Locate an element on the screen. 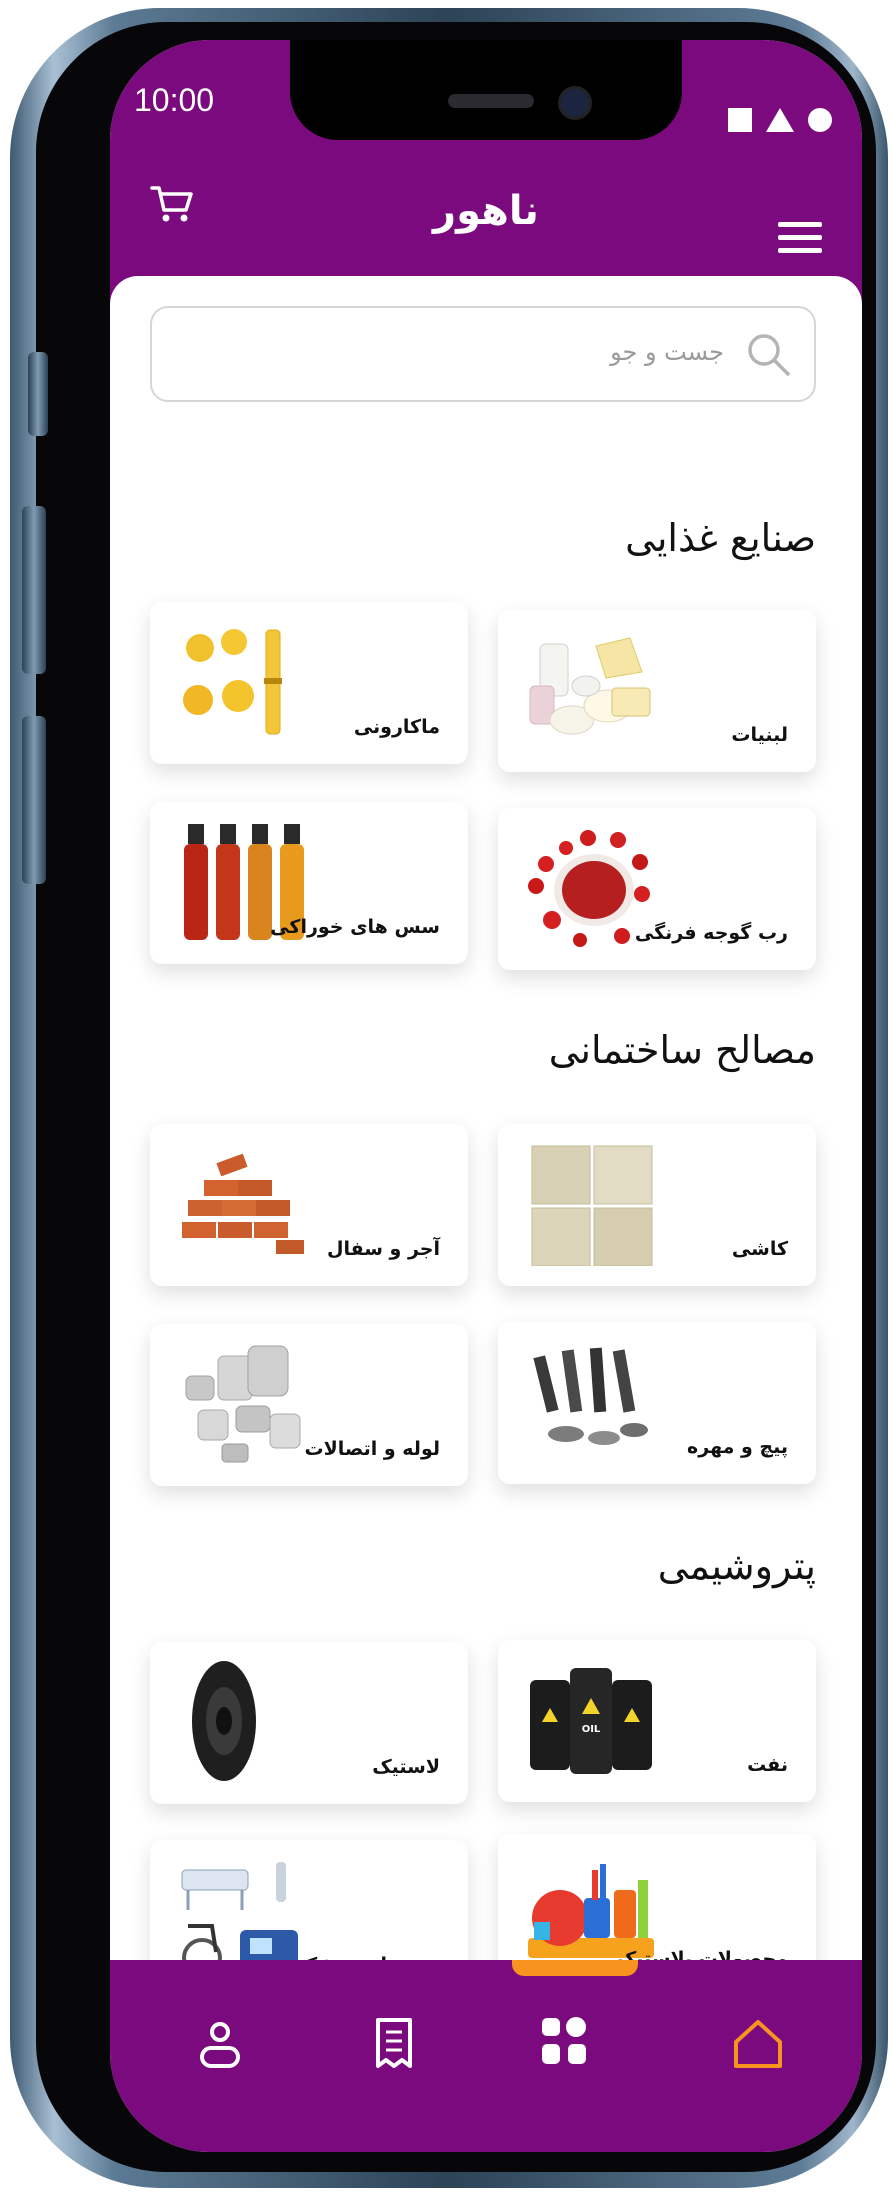 Image resolution: width=892 pixels, height=2192 pixels. volume-down-button is located at coordinates (34, 800).